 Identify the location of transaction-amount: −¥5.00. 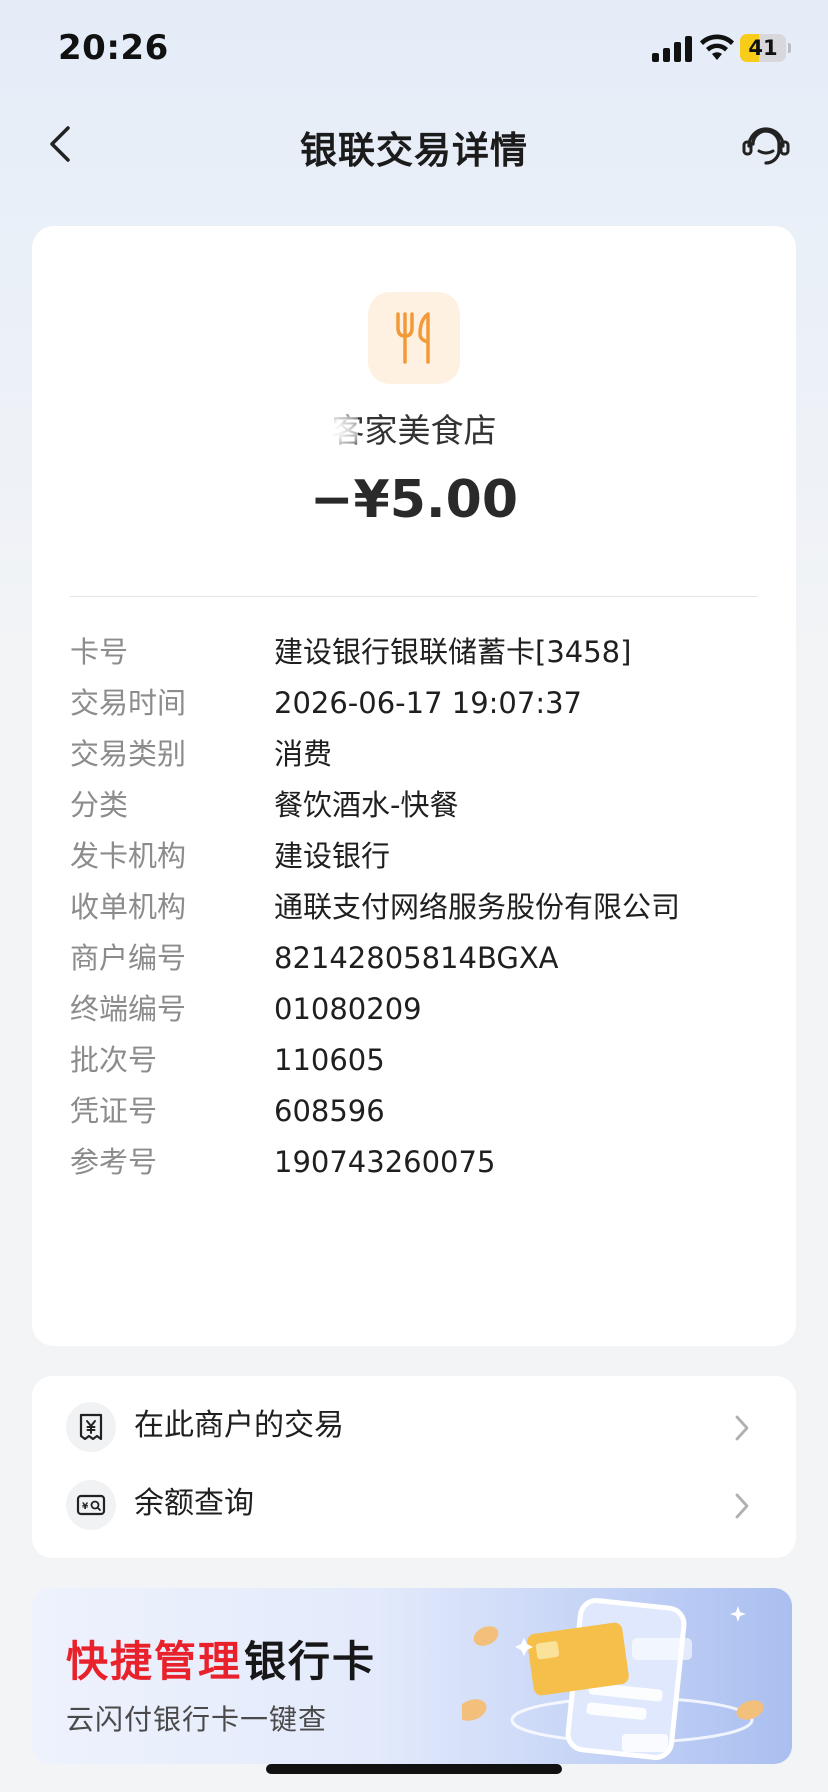
(414, 500).